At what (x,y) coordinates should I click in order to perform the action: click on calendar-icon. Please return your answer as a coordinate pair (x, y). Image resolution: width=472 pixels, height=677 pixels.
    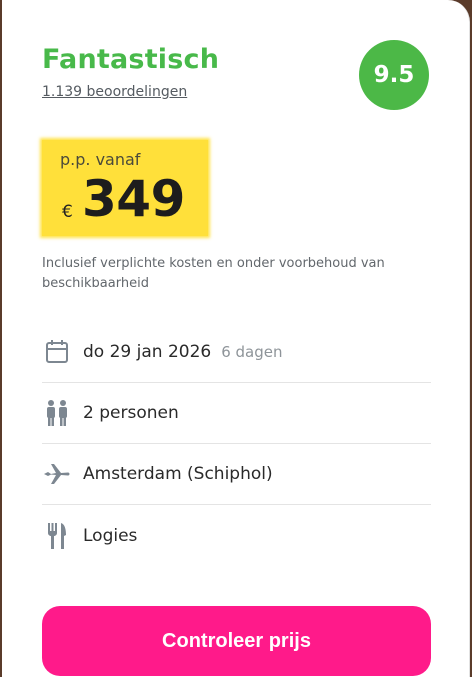
    Looking at the image, I should click on (57, 352).